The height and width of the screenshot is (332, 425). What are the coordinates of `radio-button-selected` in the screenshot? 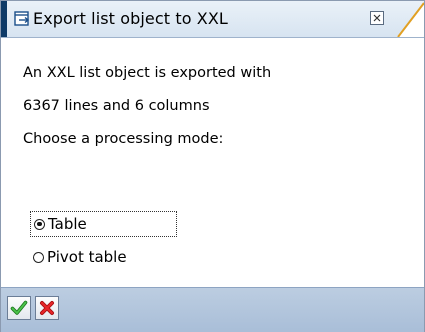 It's located at (39, 224).